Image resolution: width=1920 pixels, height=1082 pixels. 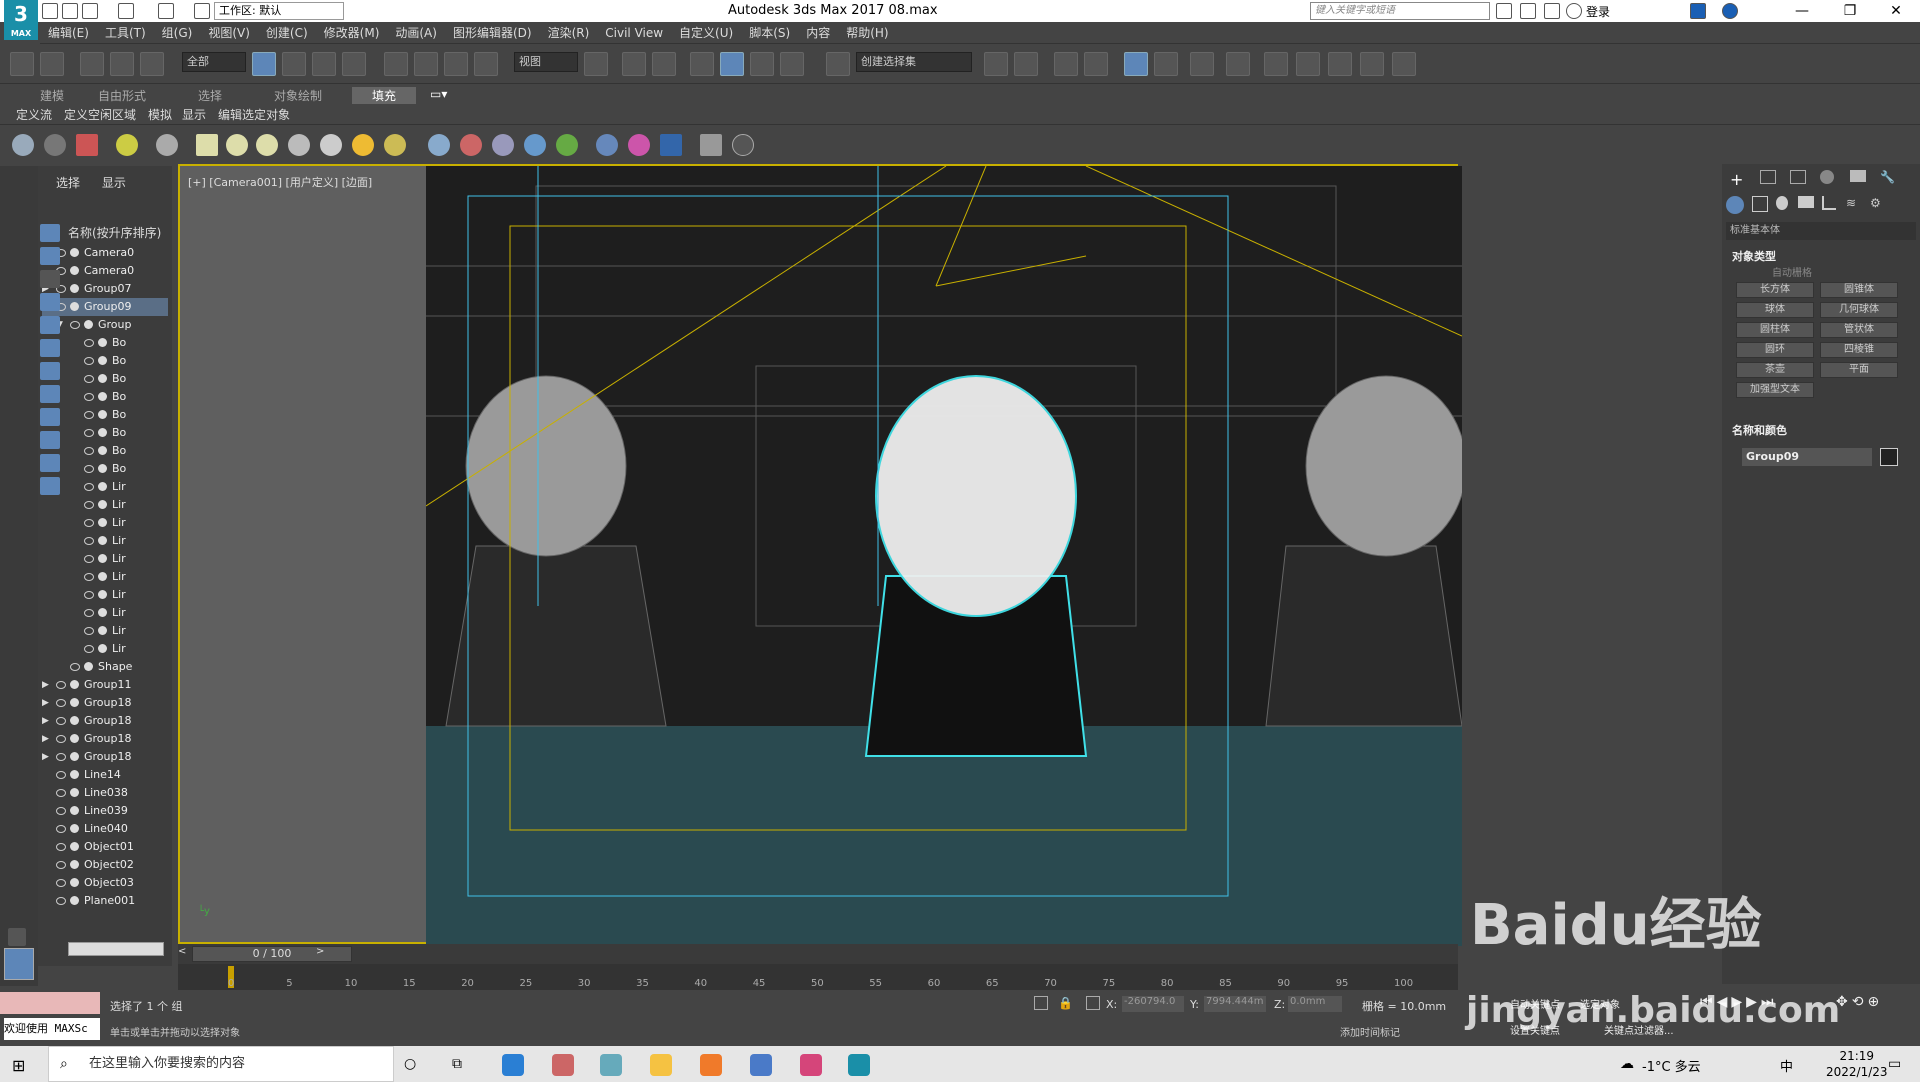 What do you see at coordinates (114, 183) in the screenshot?
I see `tab-display: 显示` at bounding box center [114, 183].